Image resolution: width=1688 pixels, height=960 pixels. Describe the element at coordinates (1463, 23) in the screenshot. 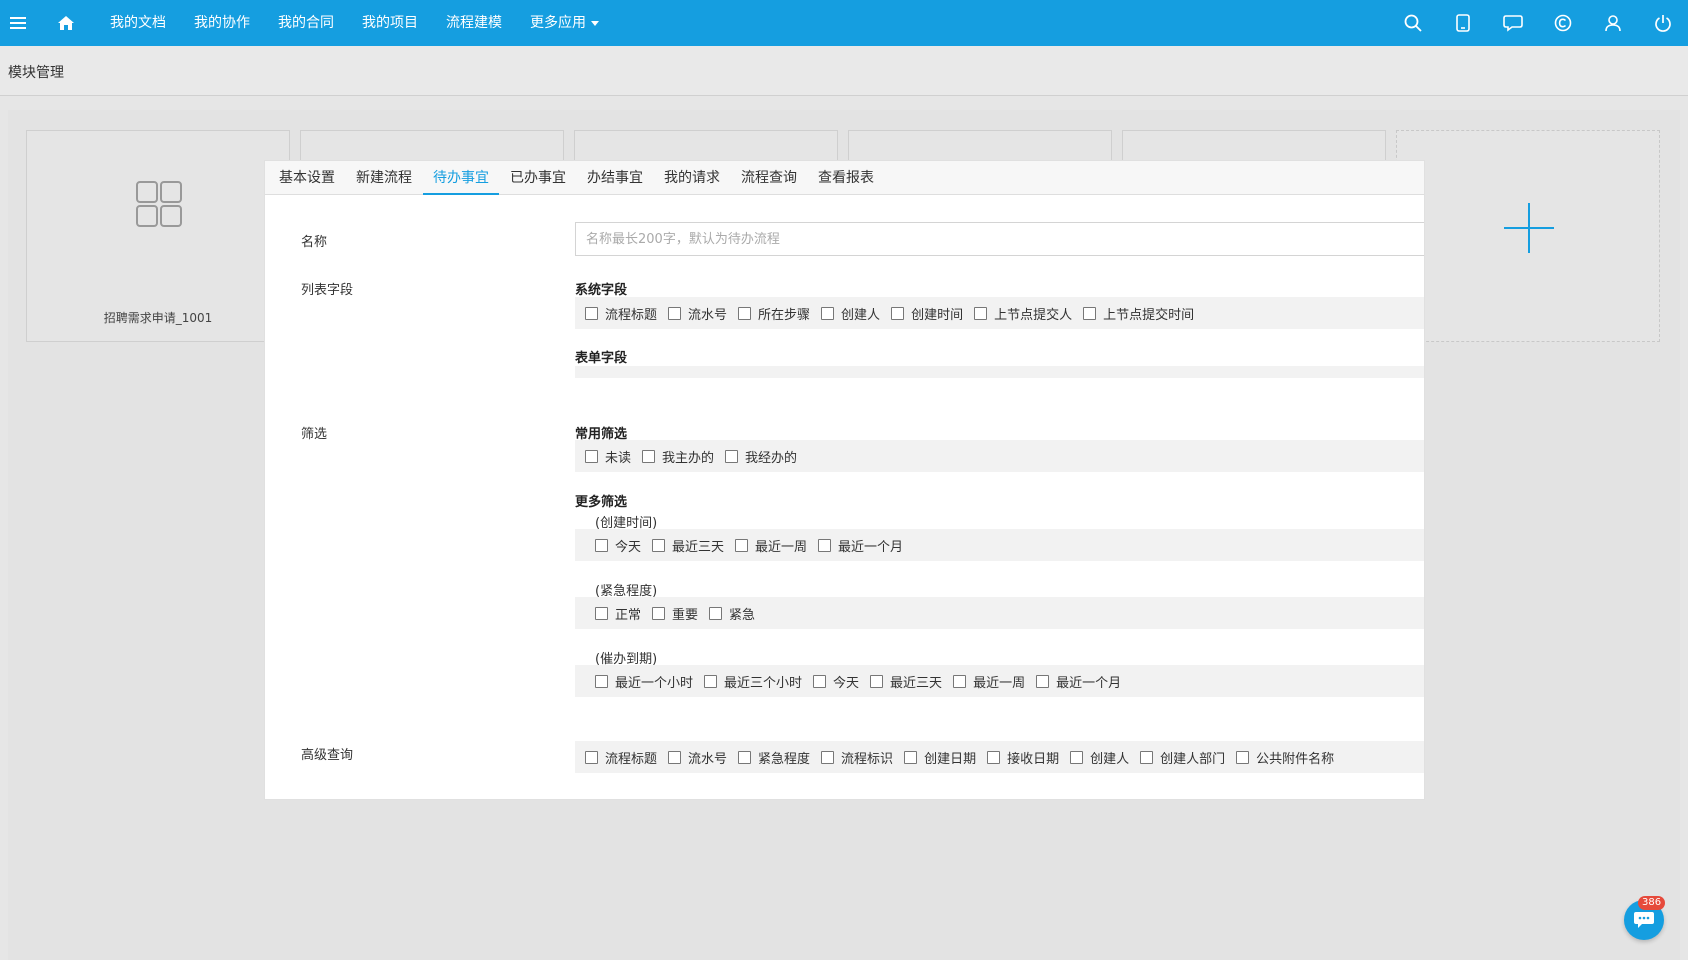

I see `mobile-icon` at that location.